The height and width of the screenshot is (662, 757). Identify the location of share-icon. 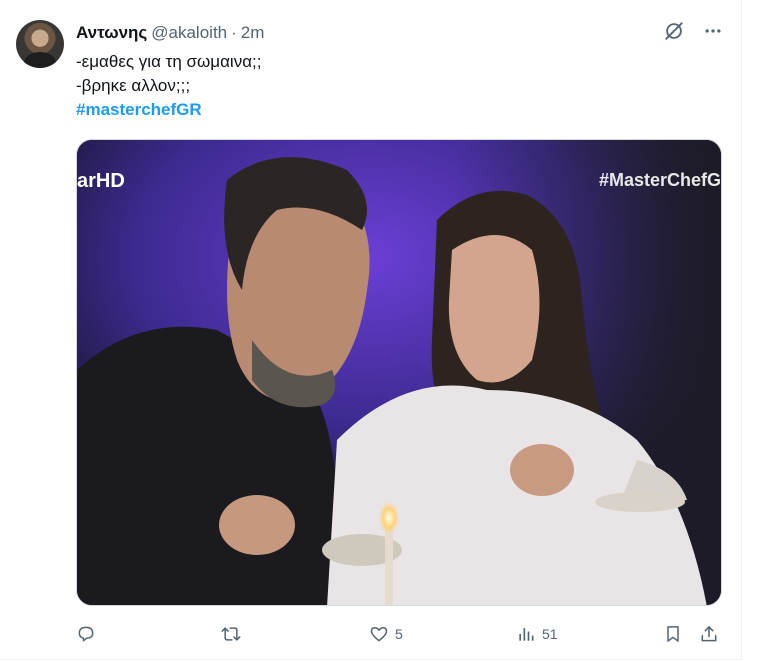
(709, 634).